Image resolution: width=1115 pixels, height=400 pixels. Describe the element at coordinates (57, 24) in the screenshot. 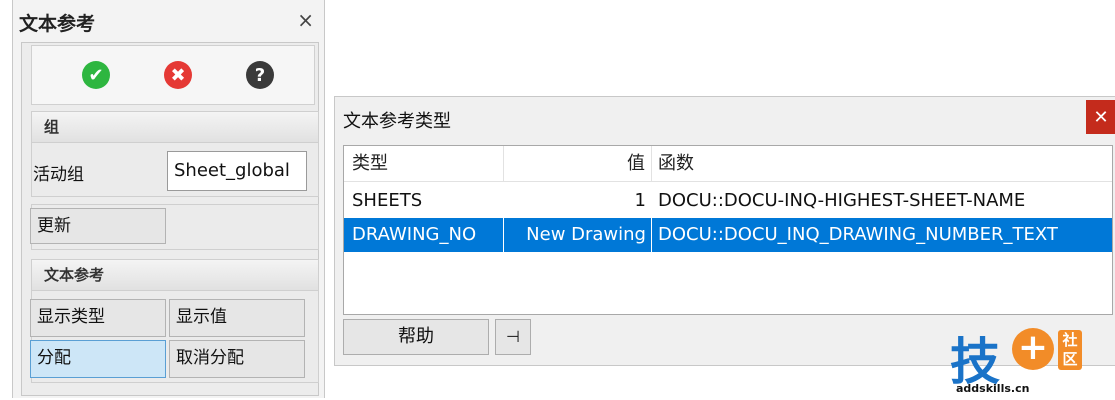

I see `panel-title: 文本参考` at that location.